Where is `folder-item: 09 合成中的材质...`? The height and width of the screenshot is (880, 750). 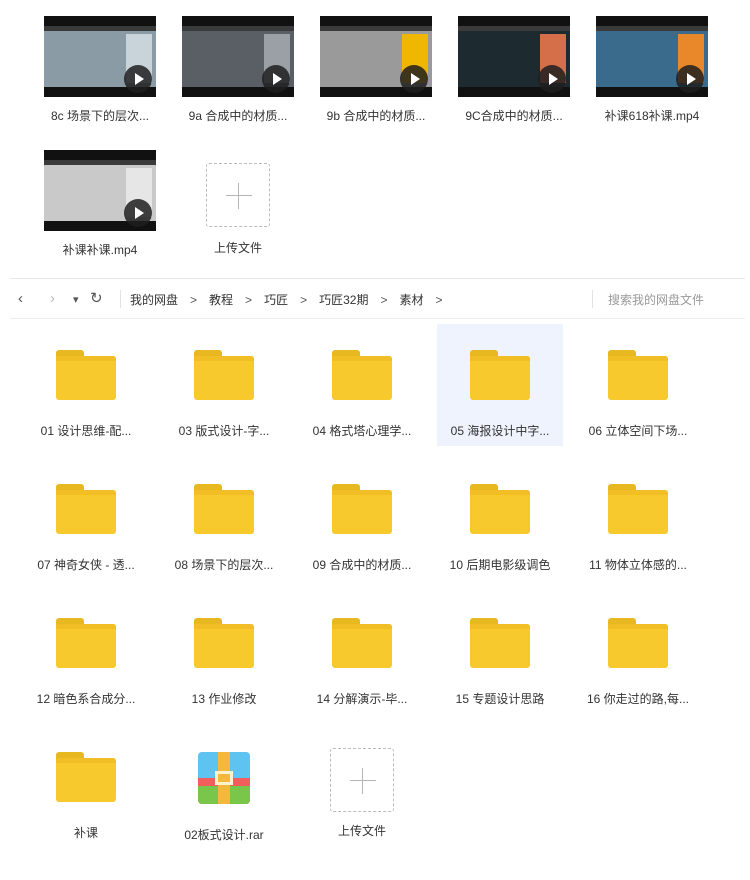
folder-item: 09 合成中的材质... is located at coordinates (362, 519).